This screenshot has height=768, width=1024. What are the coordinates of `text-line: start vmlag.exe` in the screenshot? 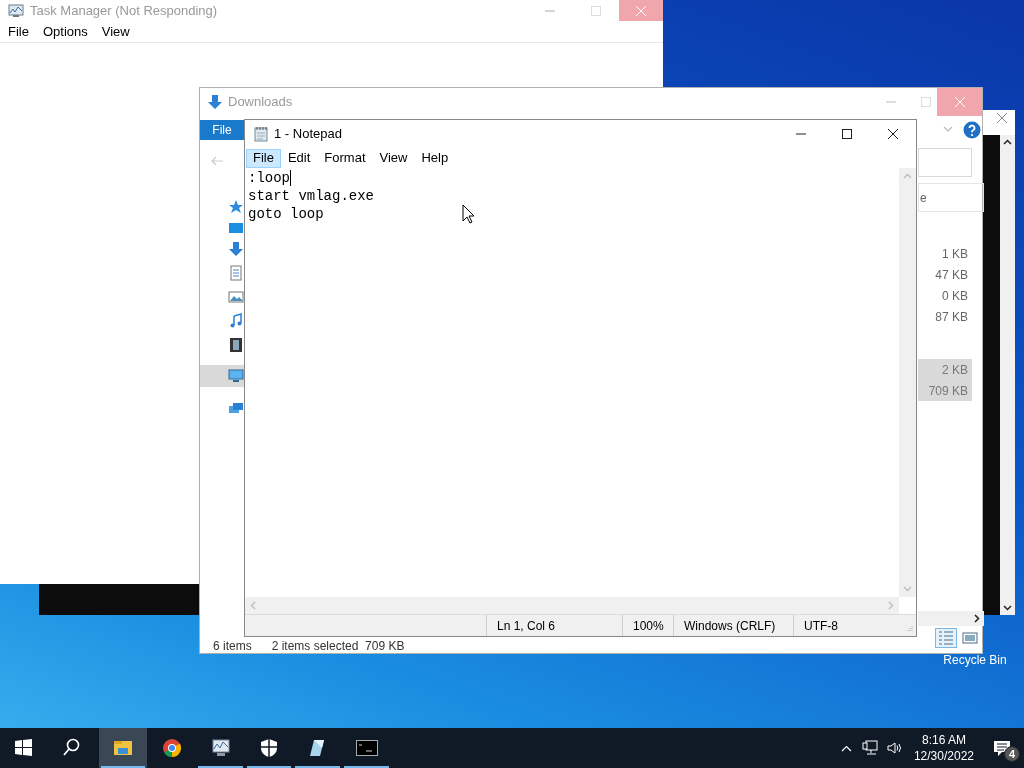 It's located at (311, 196).